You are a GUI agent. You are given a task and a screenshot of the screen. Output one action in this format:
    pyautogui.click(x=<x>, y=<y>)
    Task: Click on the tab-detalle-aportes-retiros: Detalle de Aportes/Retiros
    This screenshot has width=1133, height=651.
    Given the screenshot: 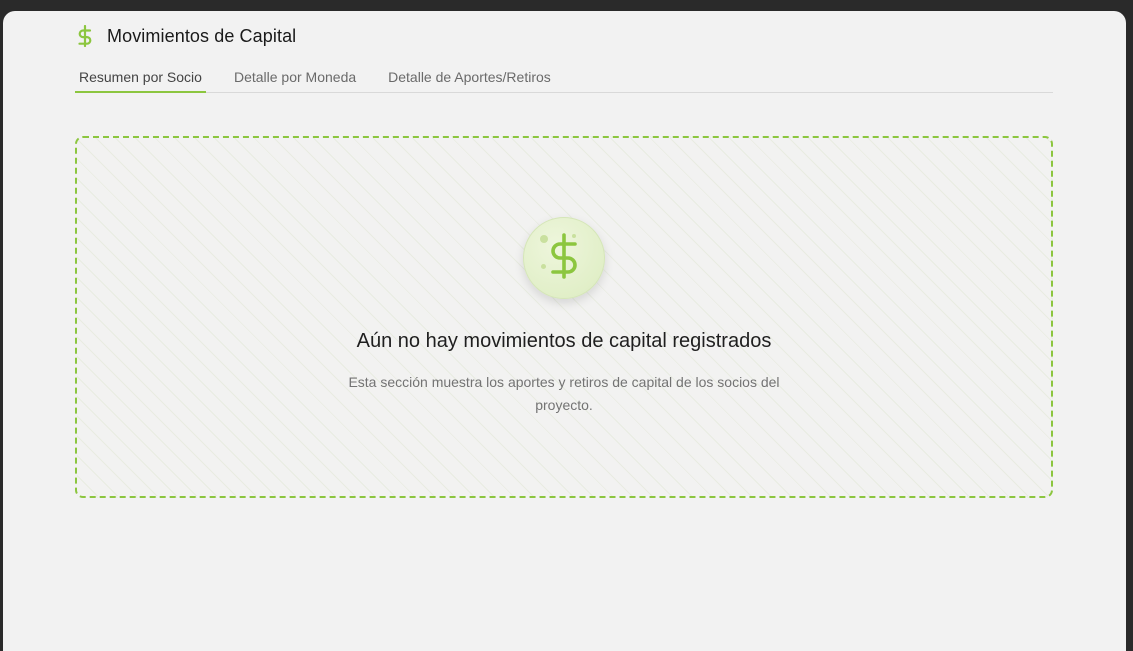 What is the action you would take?
    pyautogui.click(x=469, y=78)
    